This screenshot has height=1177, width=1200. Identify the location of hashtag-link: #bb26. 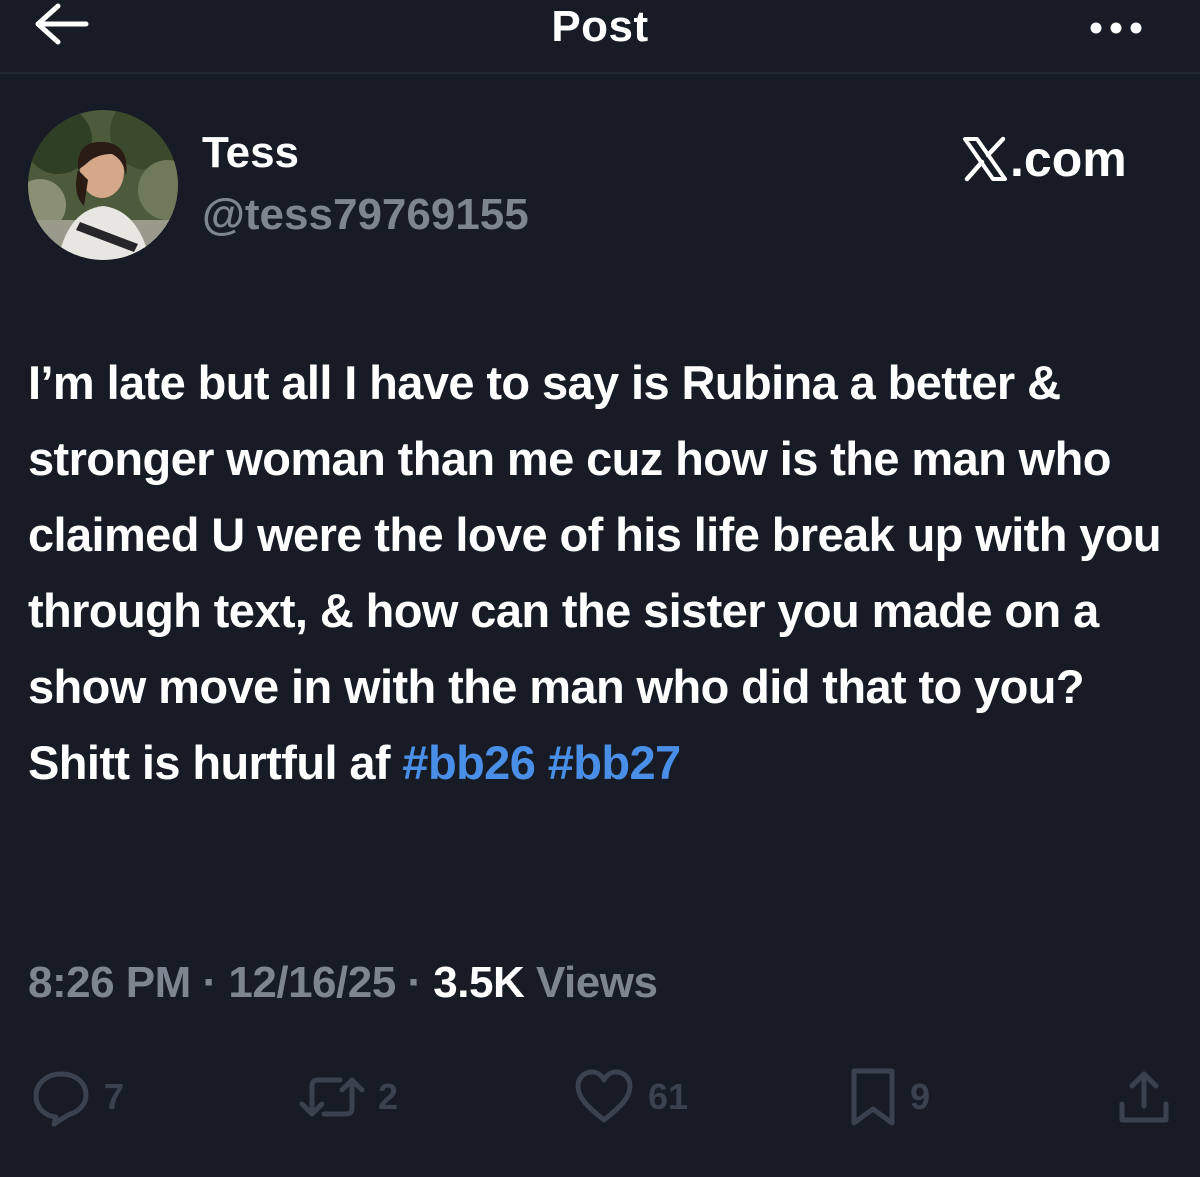
(468, 762).